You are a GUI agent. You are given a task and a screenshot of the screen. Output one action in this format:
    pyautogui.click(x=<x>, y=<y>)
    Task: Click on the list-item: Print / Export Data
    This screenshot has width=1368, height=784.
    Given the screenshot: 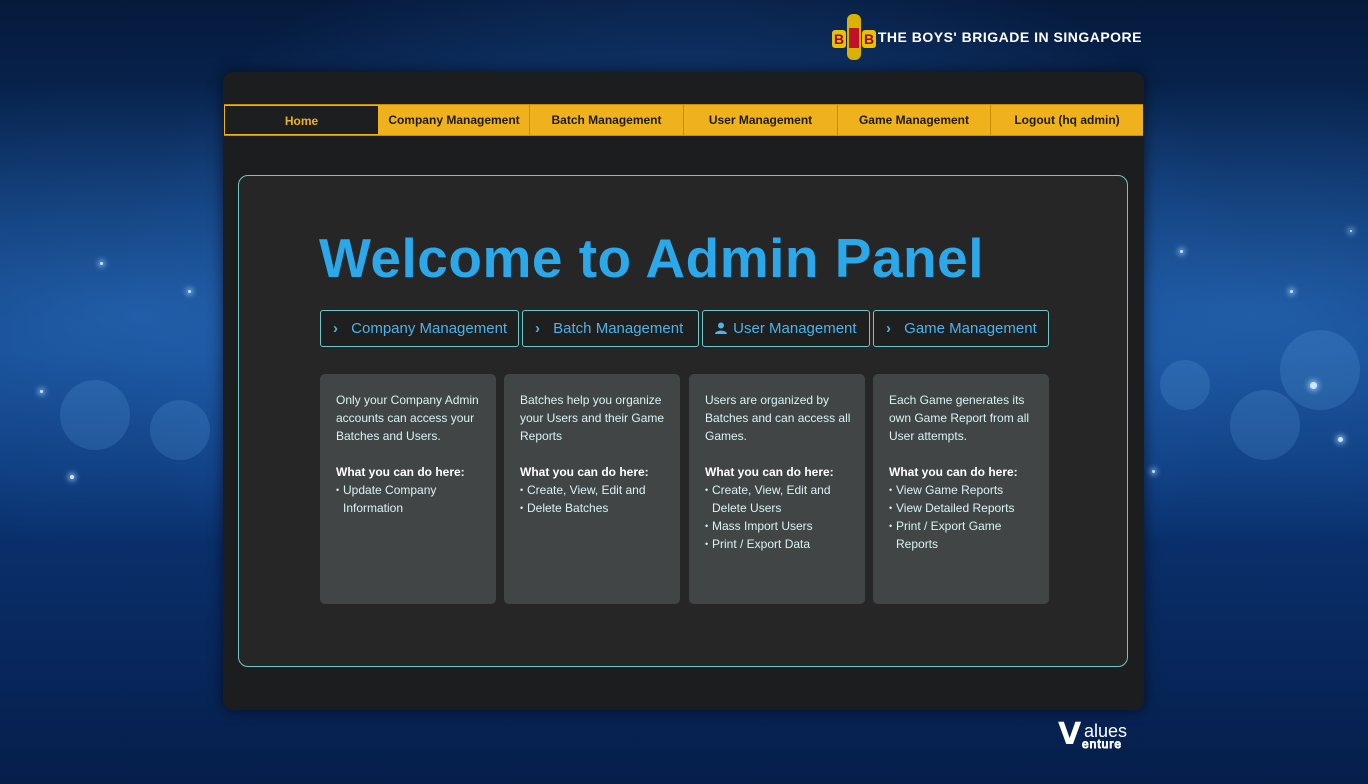 What is the action you would take?
    pyautogui.click(x=779, y=544)
    